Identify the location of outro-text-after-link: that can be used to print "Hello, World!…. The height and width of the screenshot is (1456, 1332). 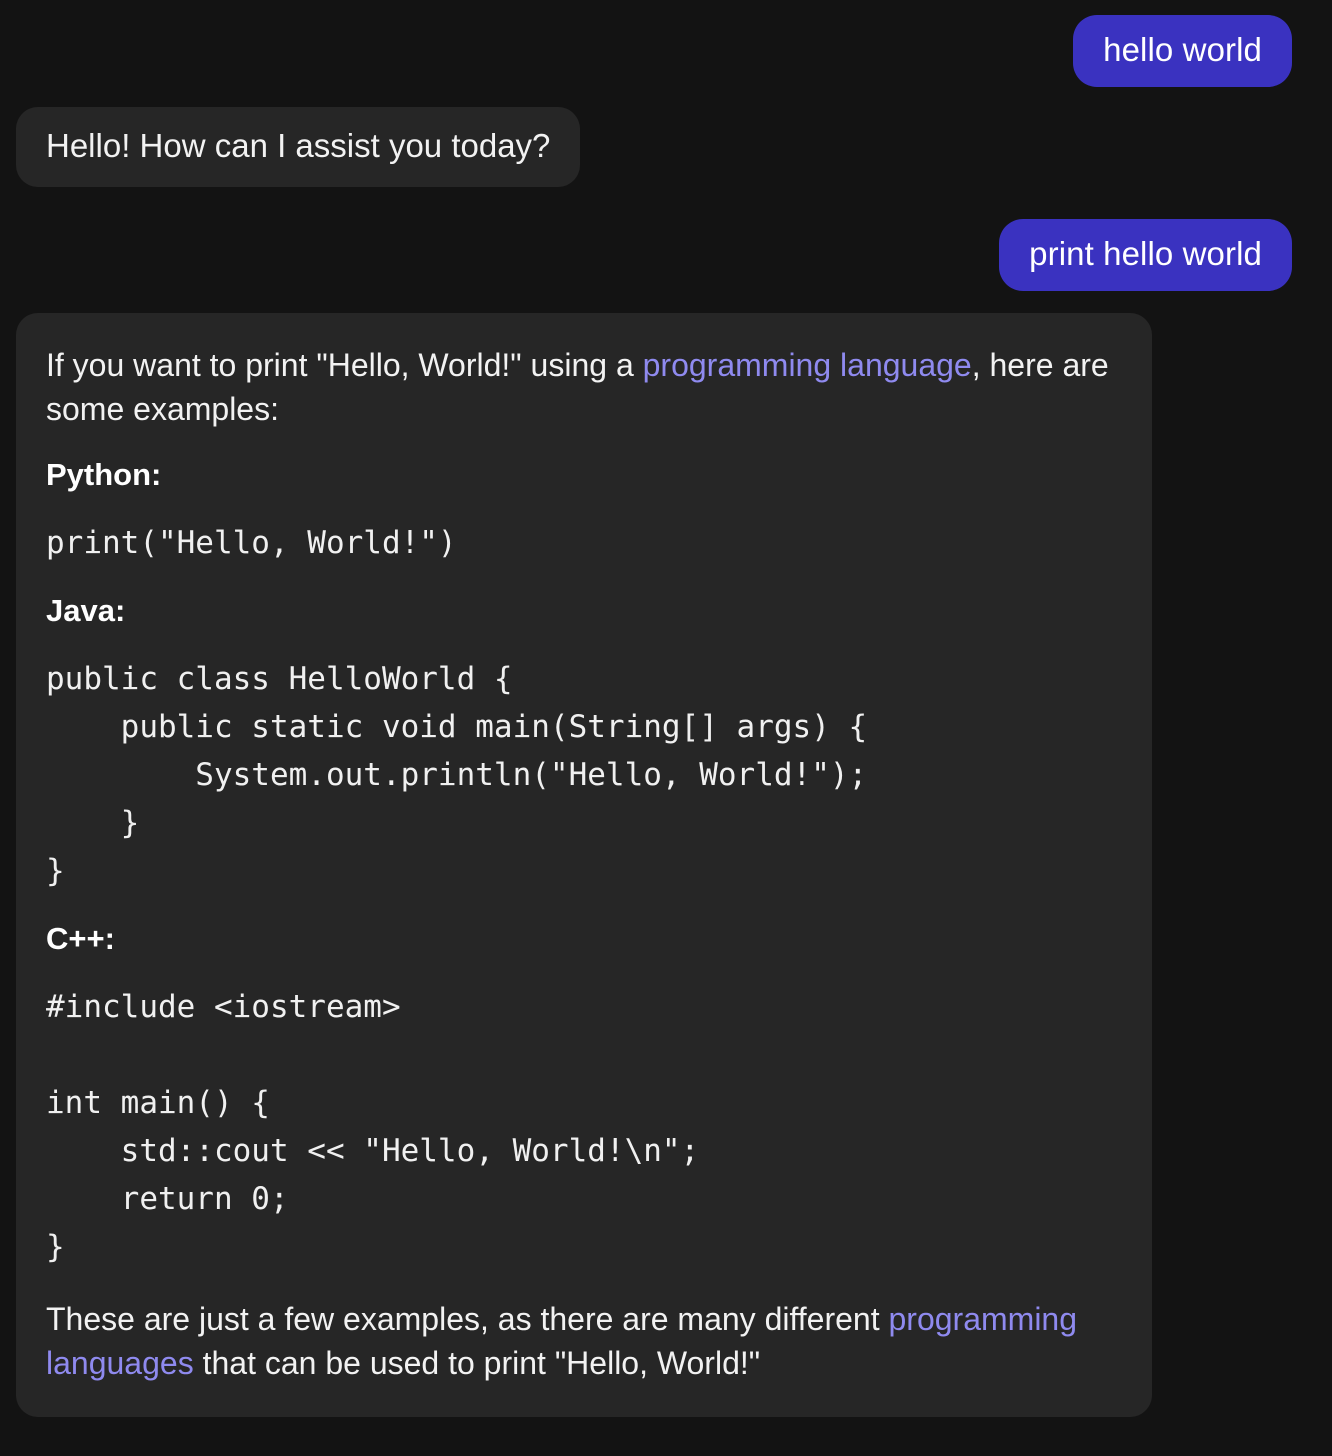
(477, 1363).